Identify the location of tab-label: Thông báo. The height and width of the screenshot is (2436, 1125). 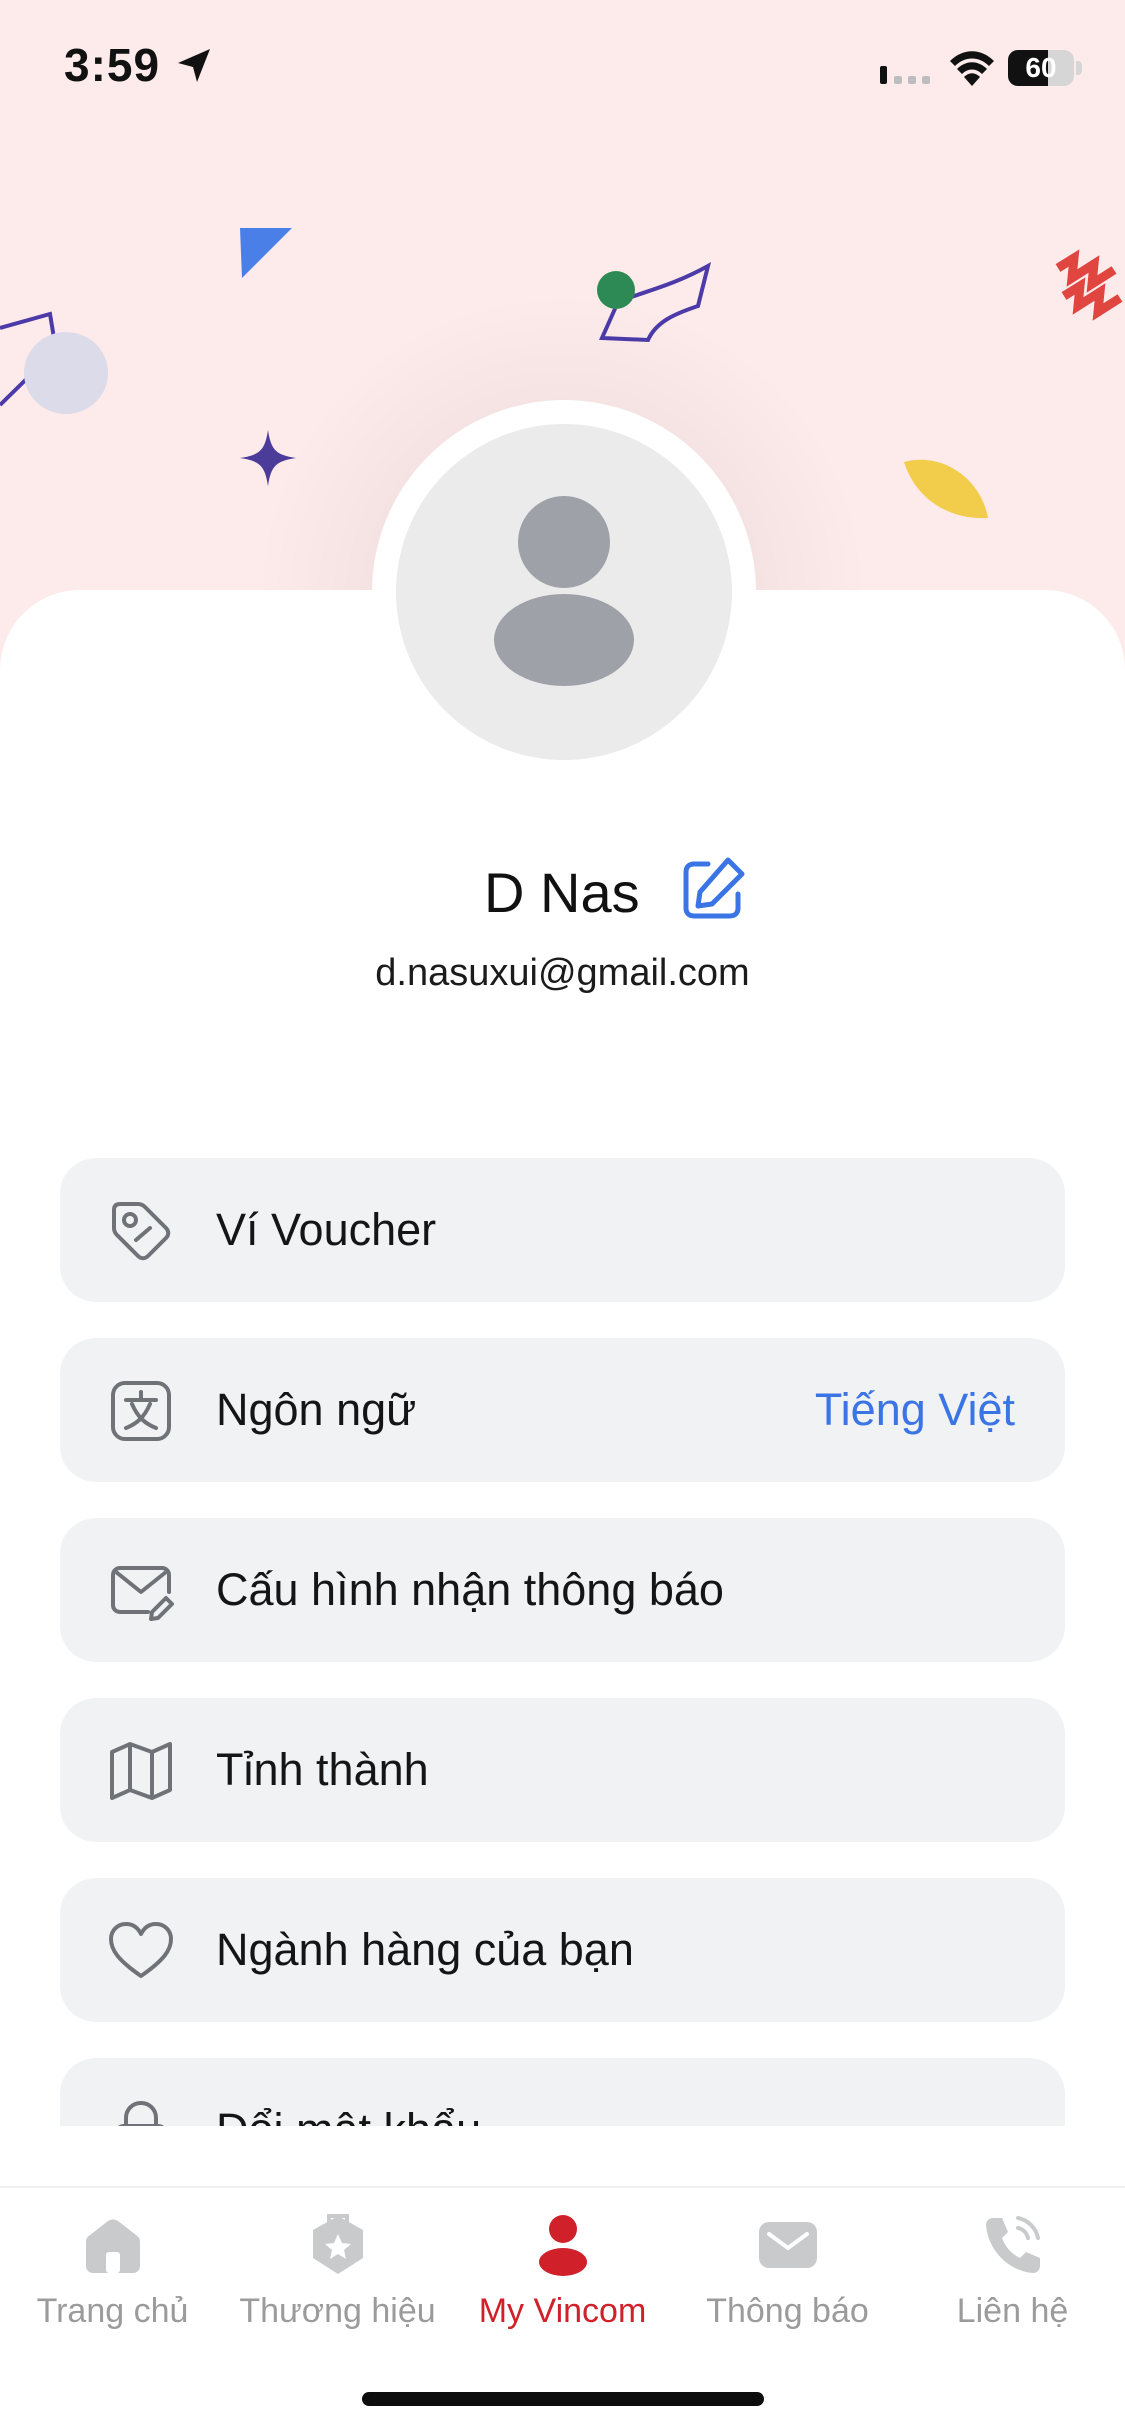
(787, 2311).